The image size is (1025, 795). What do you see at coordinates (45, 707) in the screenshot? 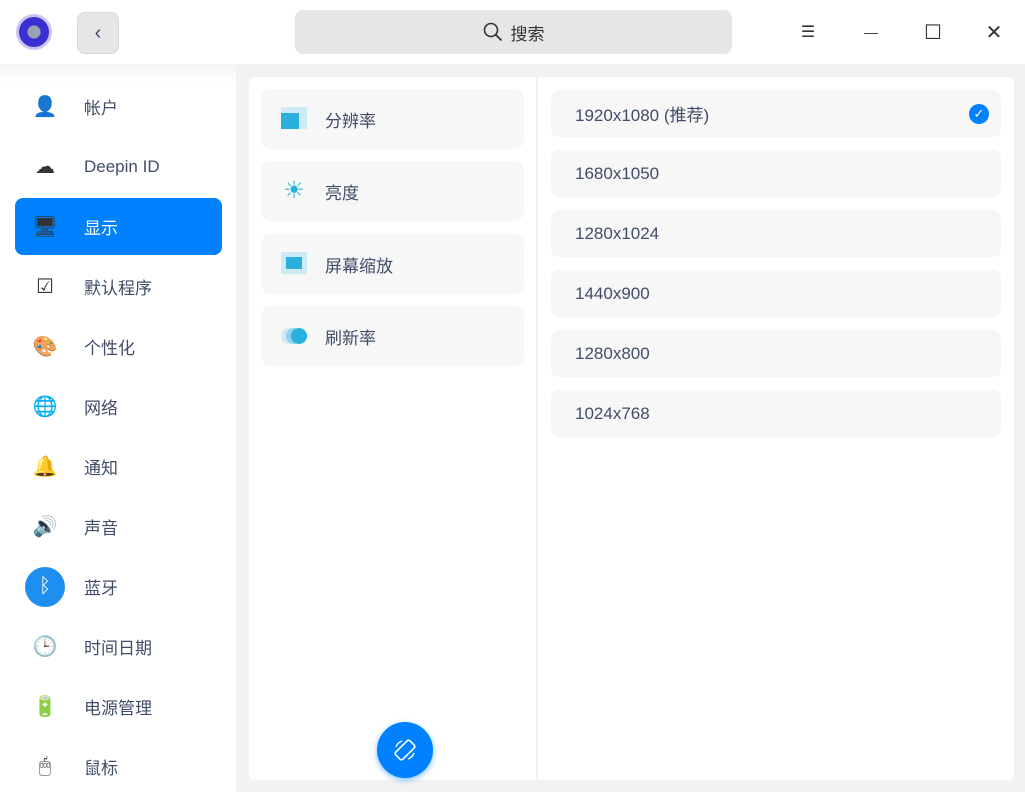
I see `battery-icon: 🔋` at bounding box center [45, 707].